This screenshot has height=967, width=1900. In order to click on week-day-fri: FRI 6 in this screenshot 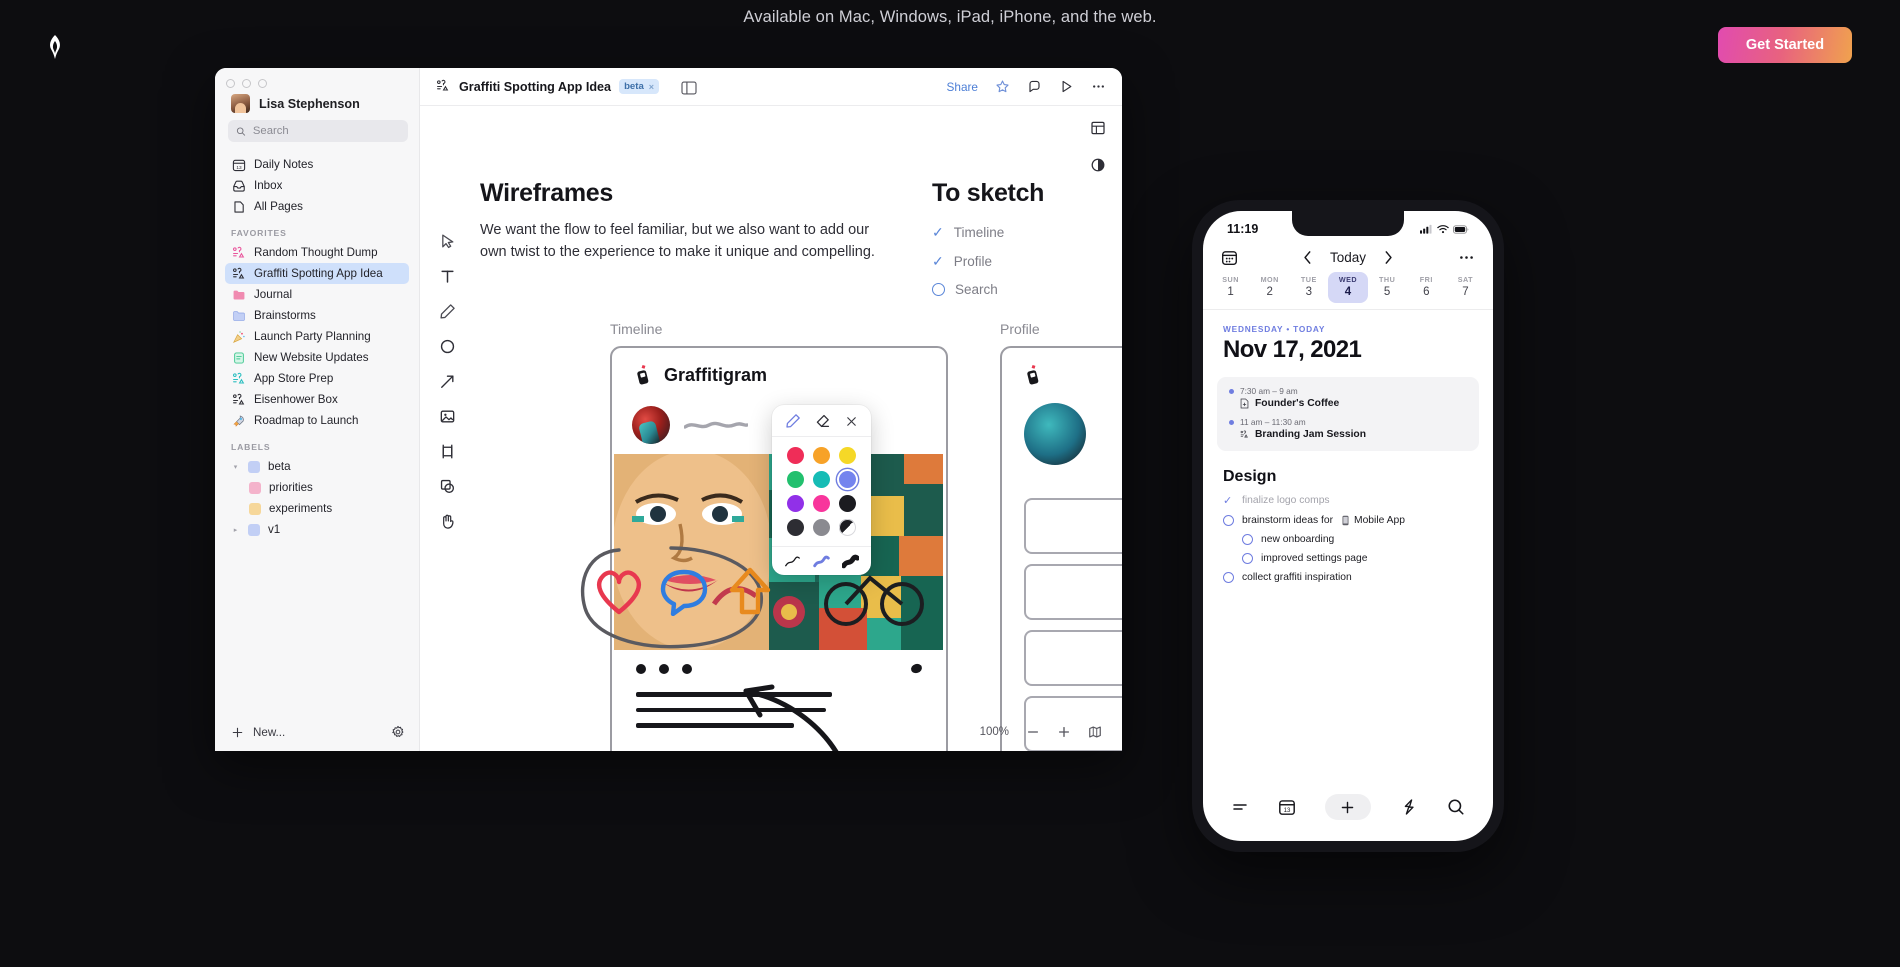, I will do `click(1426, 287)`.